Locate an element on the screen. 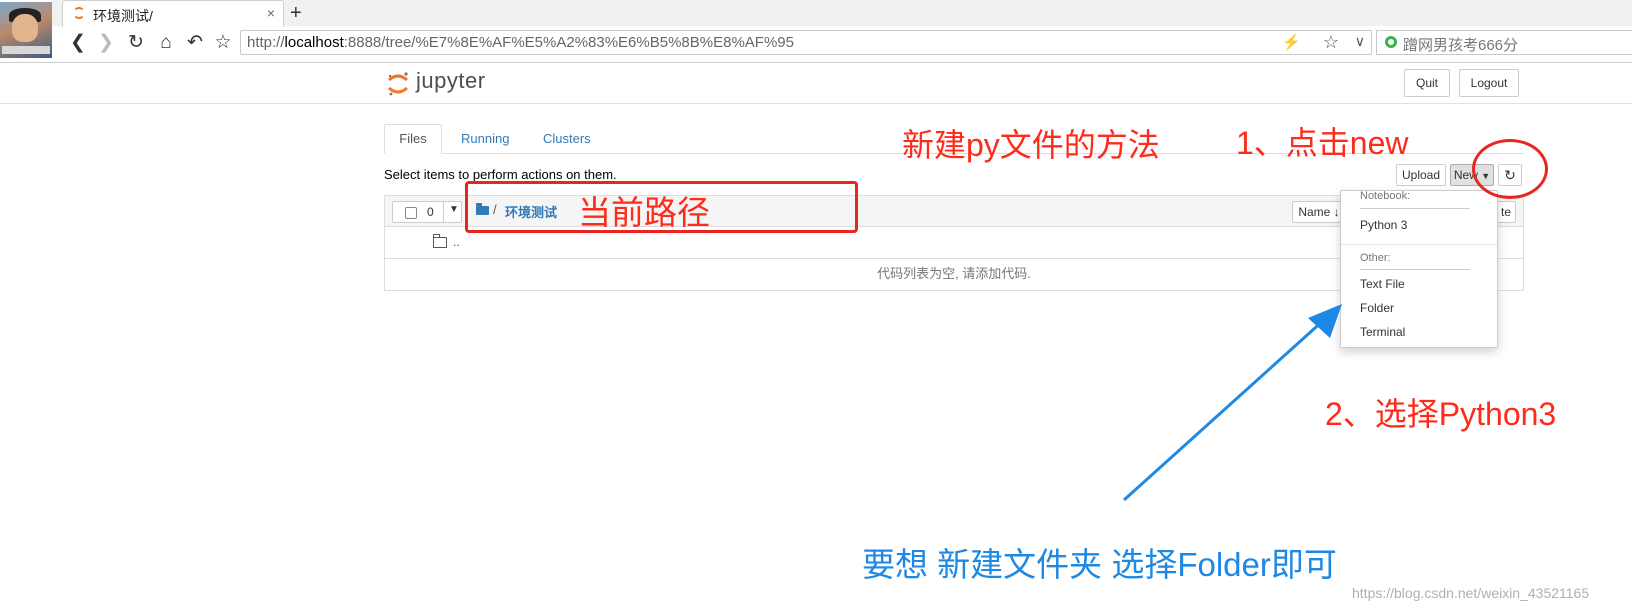  annotation-title: 新建py文件的方法 is located at coordinates (1031, 145).